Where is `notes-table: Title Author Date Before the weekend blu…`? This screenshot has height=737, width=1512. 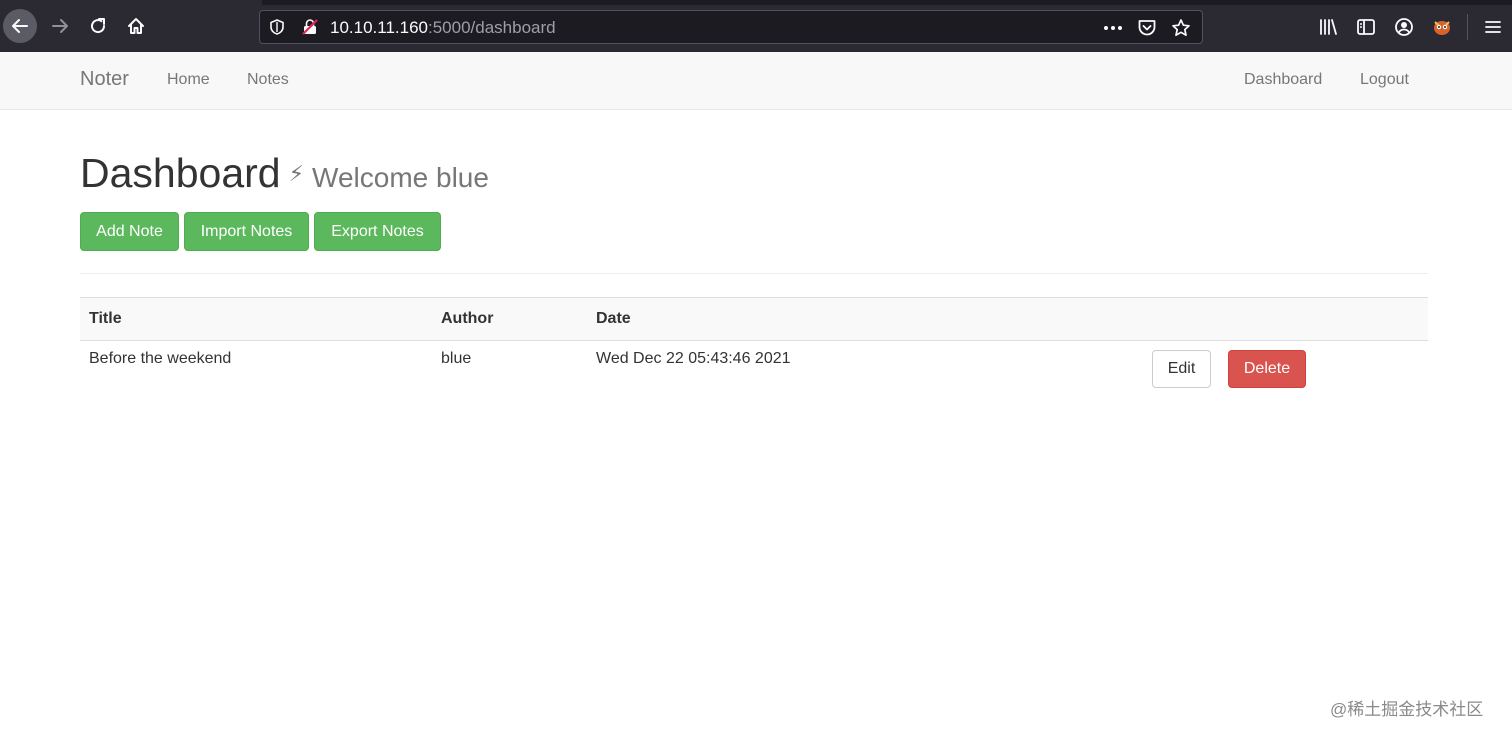
notes-table: Title Author Date Before the weekend blu… is located at coordinates (754, 345).